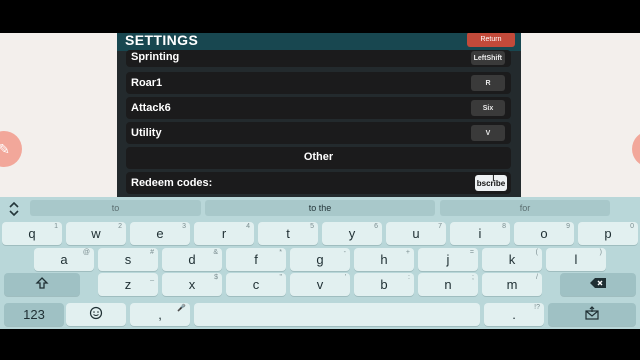 The image size is (640, 360). I want to click on key-label: j, so click(448, 259).